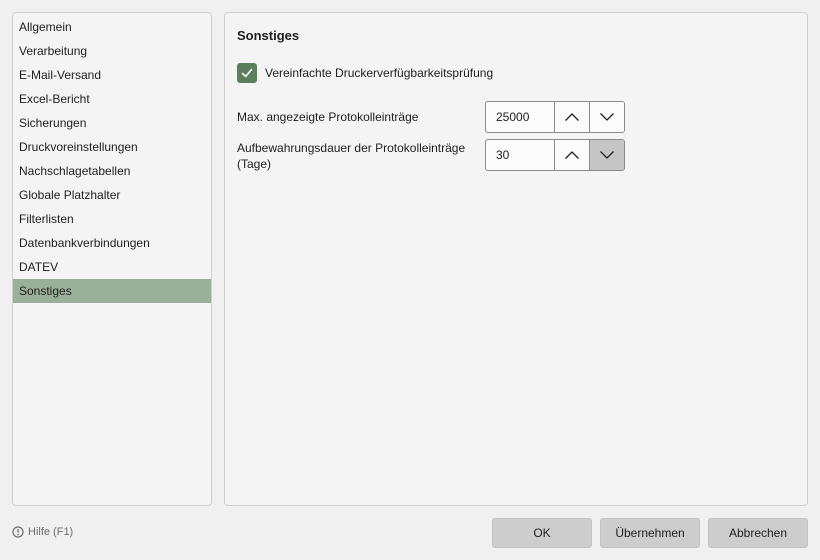  I want to click on sidebar-item-datev: DATEV, so click(112, 267).